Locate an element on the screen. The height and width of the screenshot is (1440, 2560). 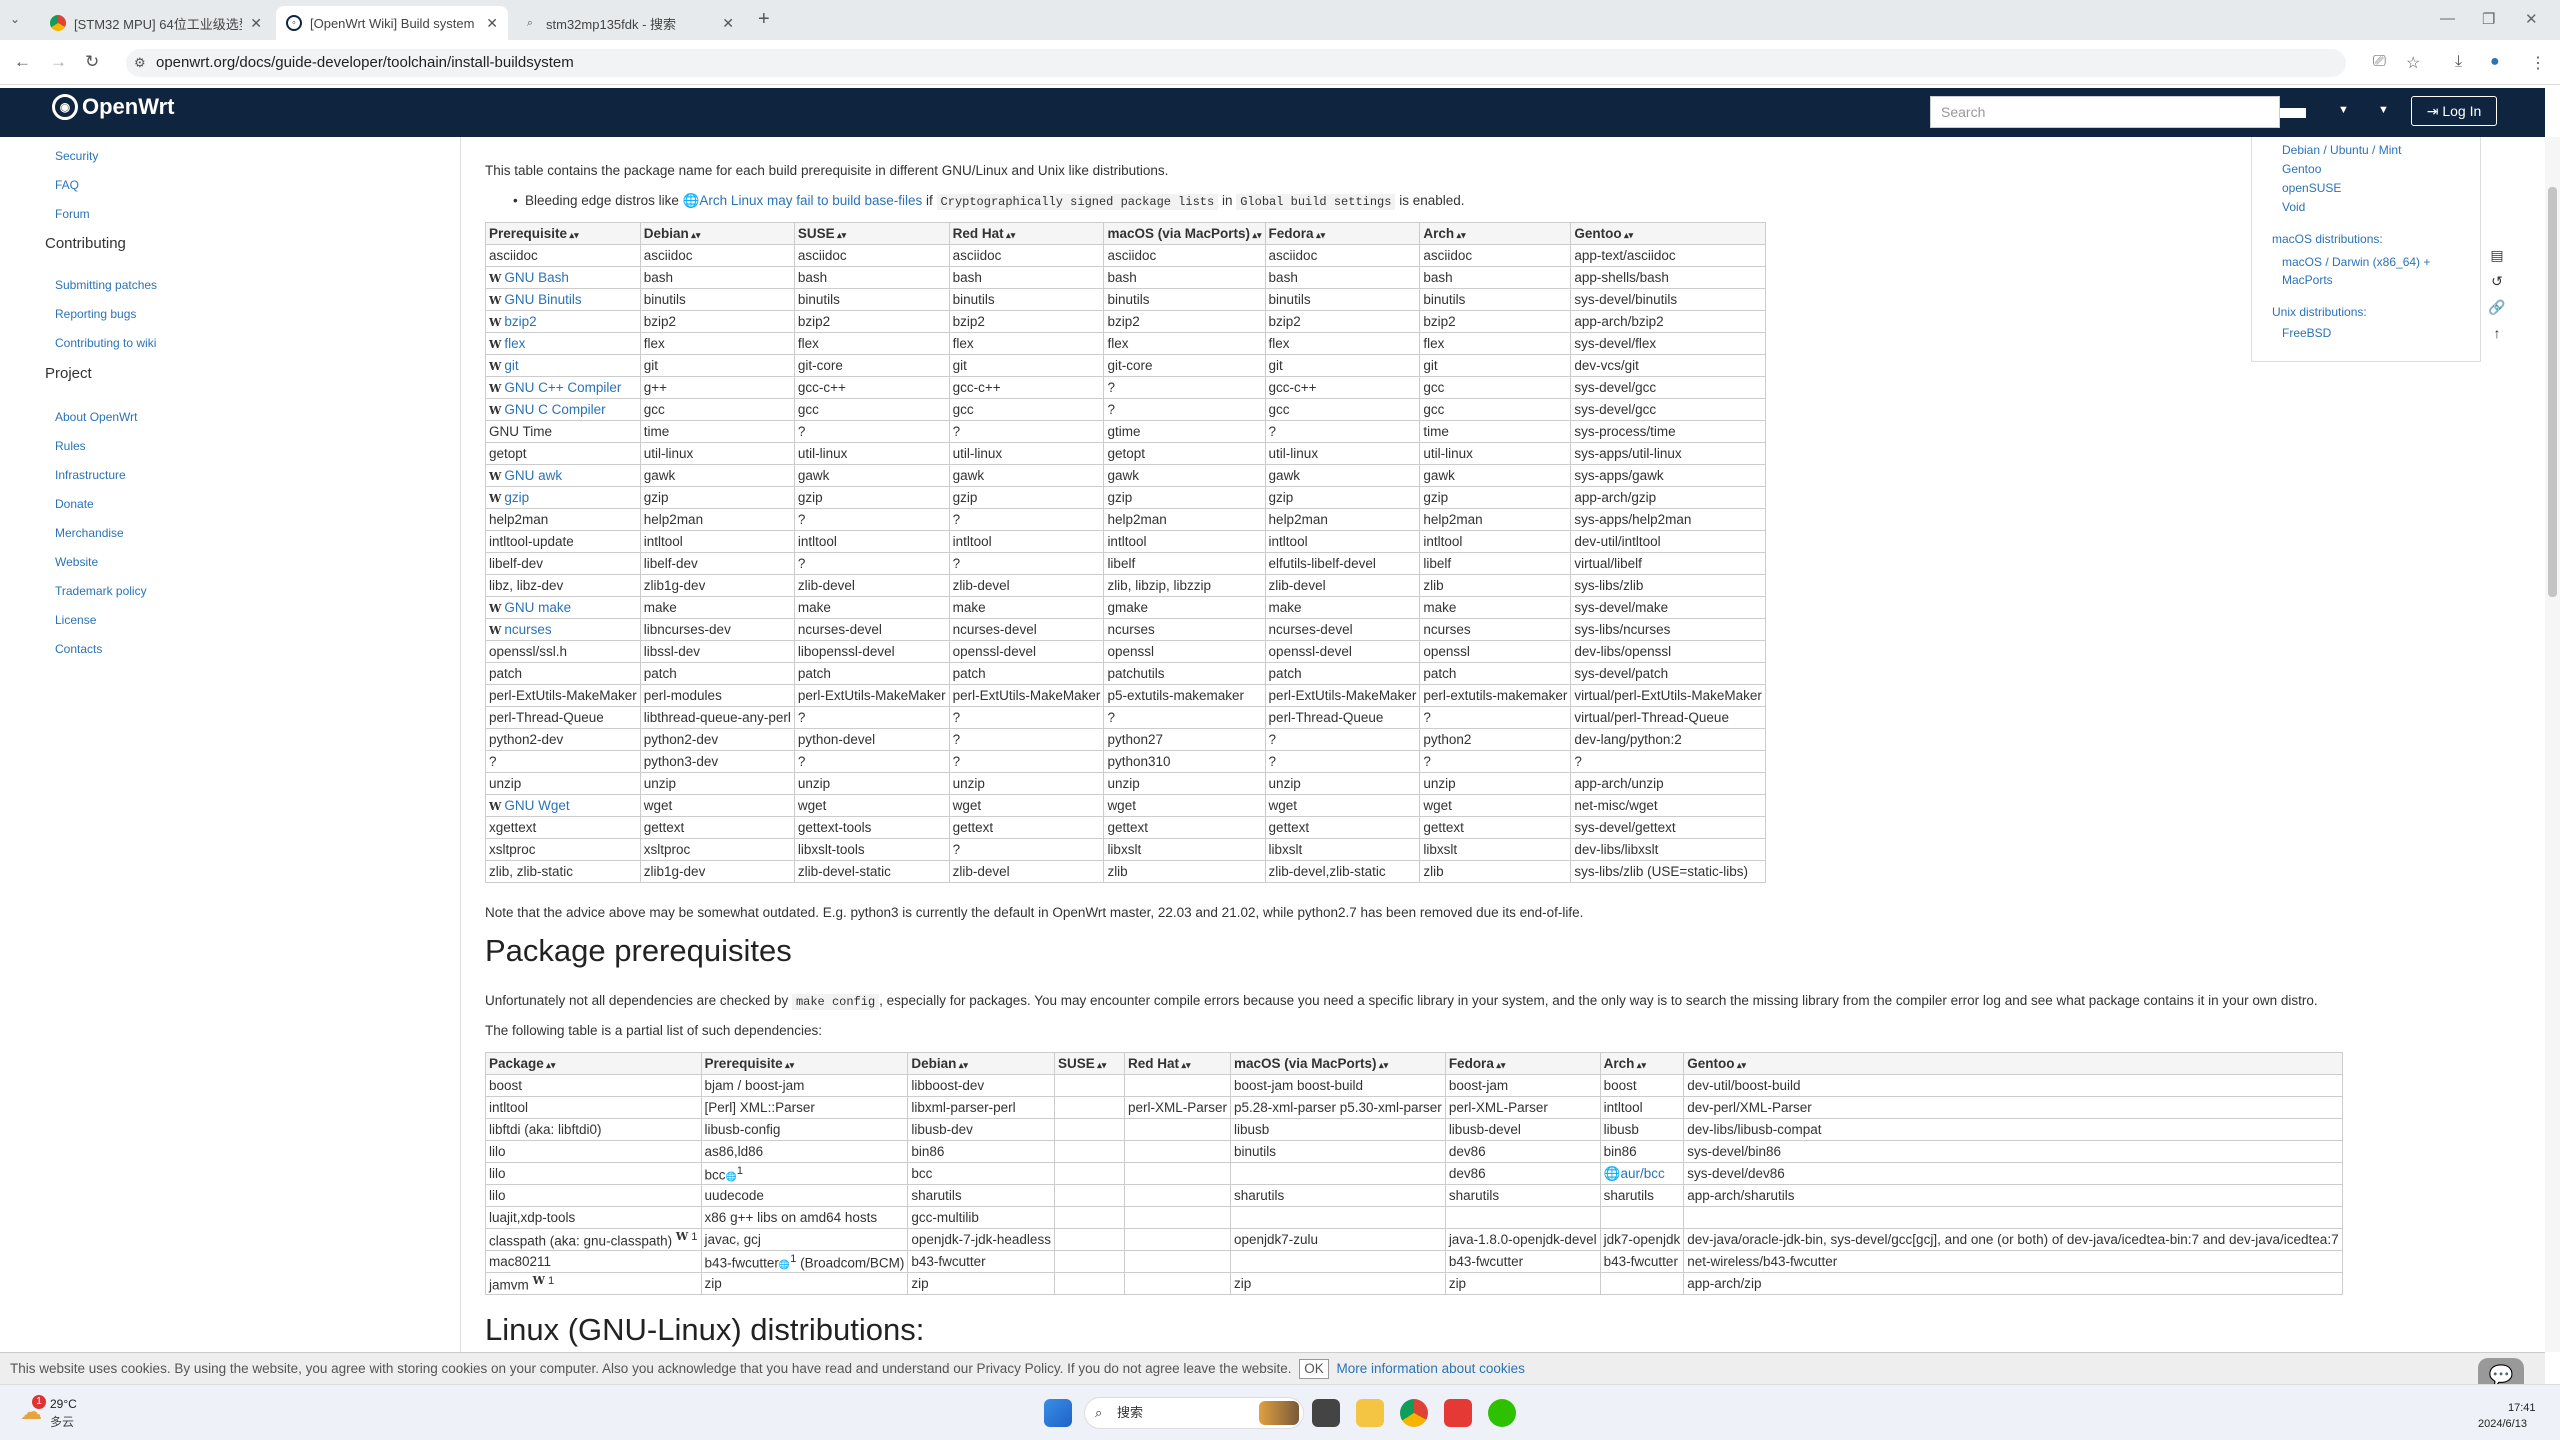
weather-widget: ☁ 1 29°C 多云 is located at coordinates (66, 1413).